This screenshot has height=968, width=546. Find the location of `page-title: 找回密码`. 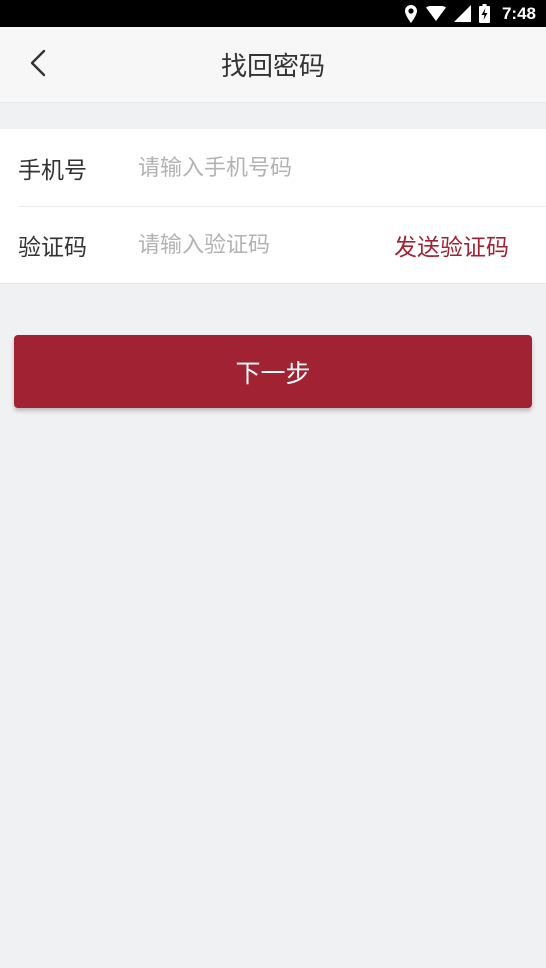

page-title: 找回密码 is located at coordinates (272, 67).